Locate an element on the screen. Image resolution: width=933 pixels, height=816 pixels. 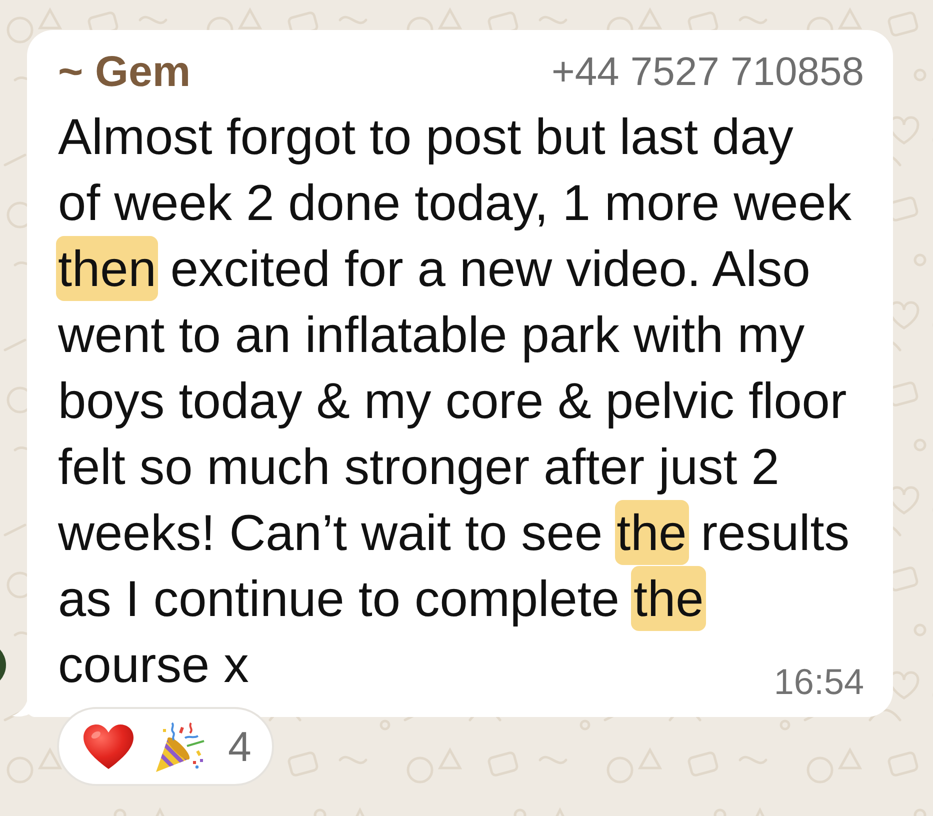
reactions-summary: 4 is located at coordinates (165, 746).